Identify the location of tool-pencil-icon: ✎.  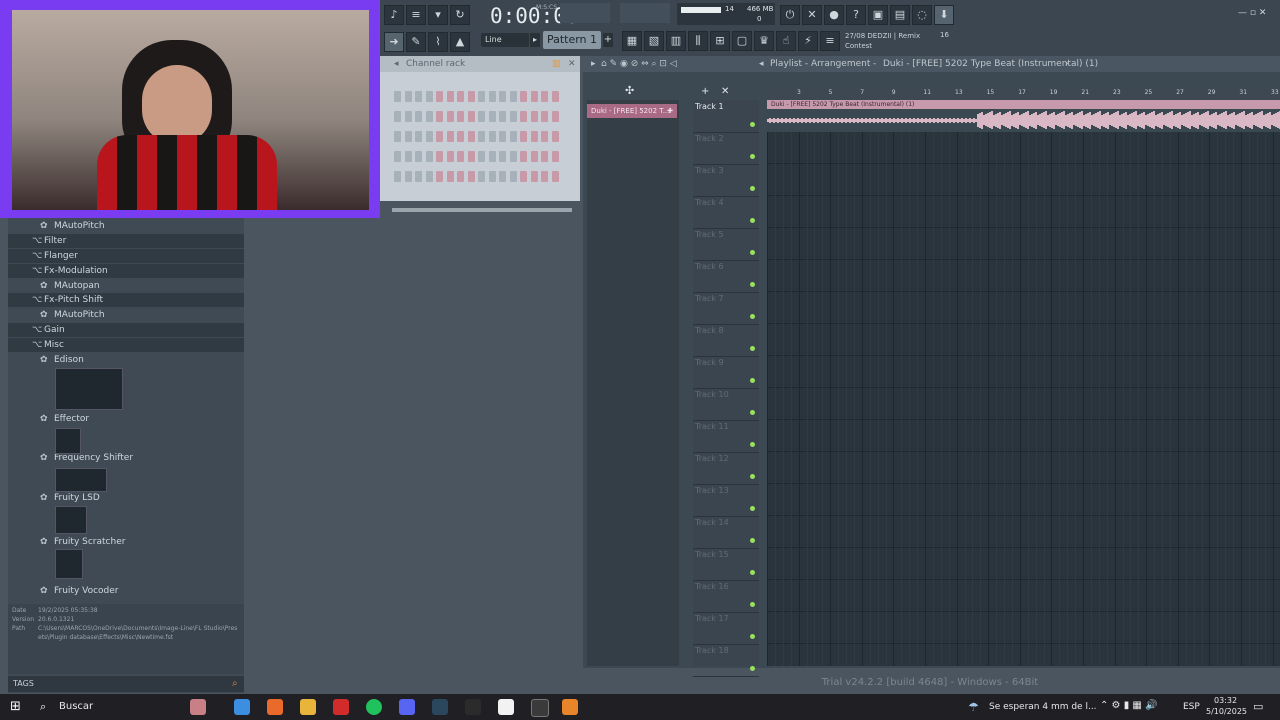
(416, 42).